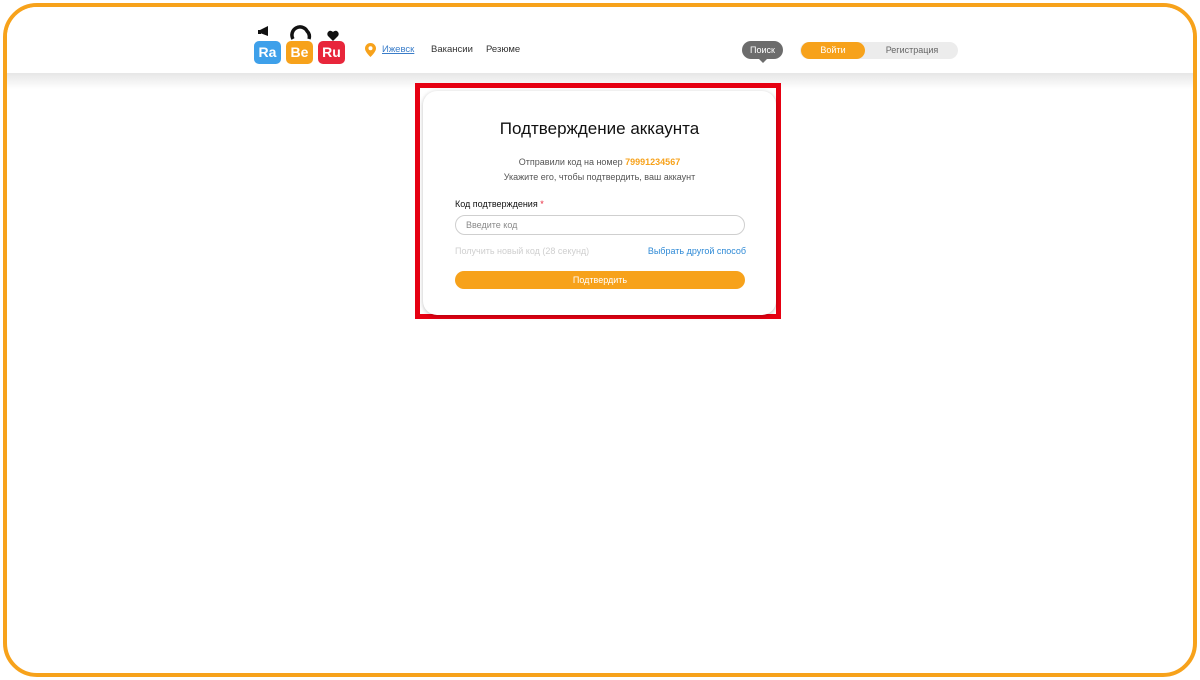 The height and width of the screenshot is (680, 1200). Describe the element at coordinates (452, 49) in the screenshot. I see `nav-vacancies: Вакансии` at that location.